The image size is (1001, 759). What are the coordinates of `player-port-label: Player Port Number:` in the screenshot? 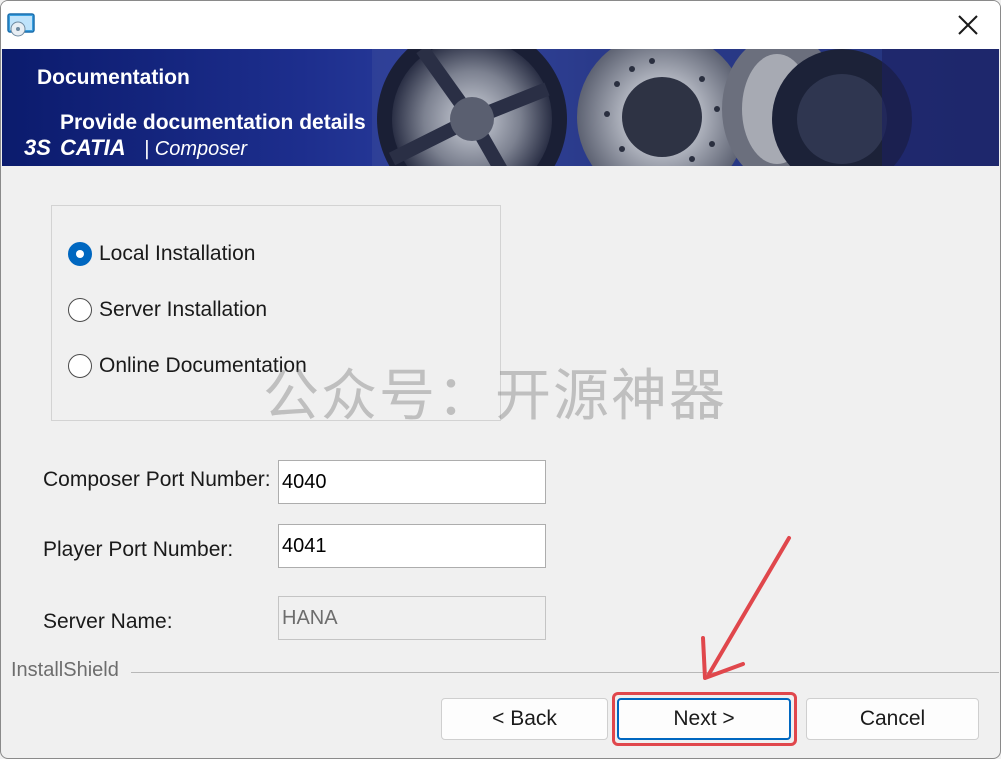 It's located at (138, 549).